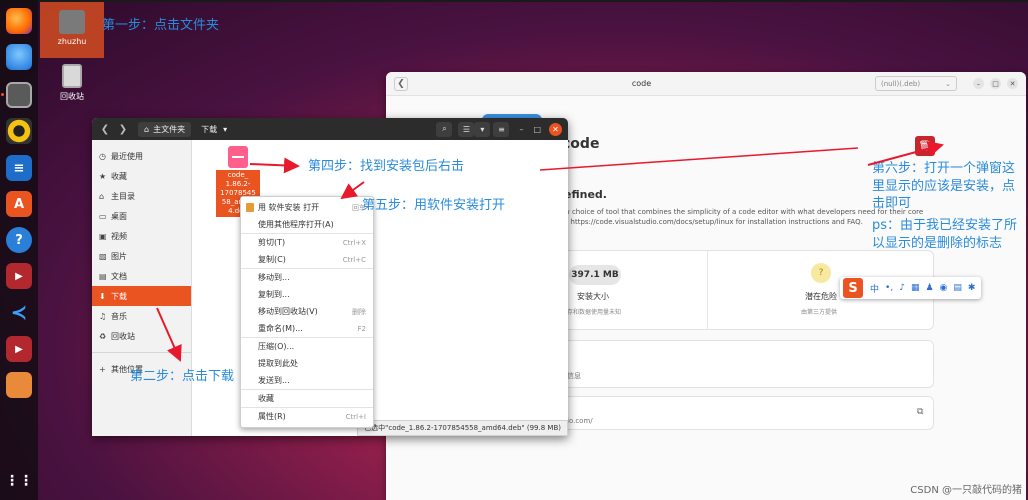  What do you see at coordinates (307, 328) in the screenshot?
I see `menu-item-rename: 重命名(M)... F2` at bounding box center [307, 328].